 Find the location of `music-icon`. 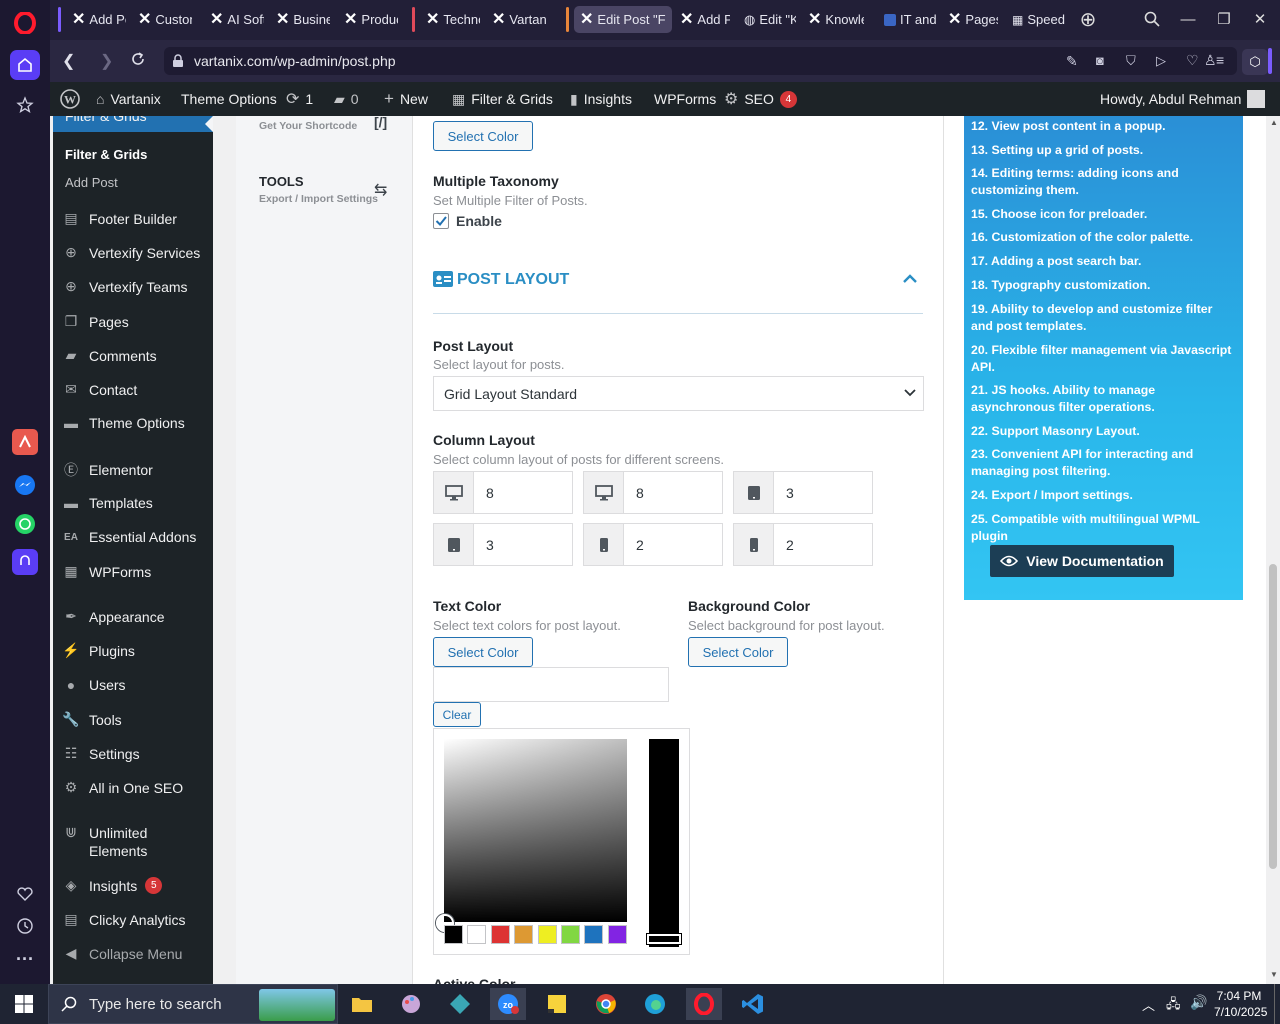

music-icon is located at coordinates (25, 562).